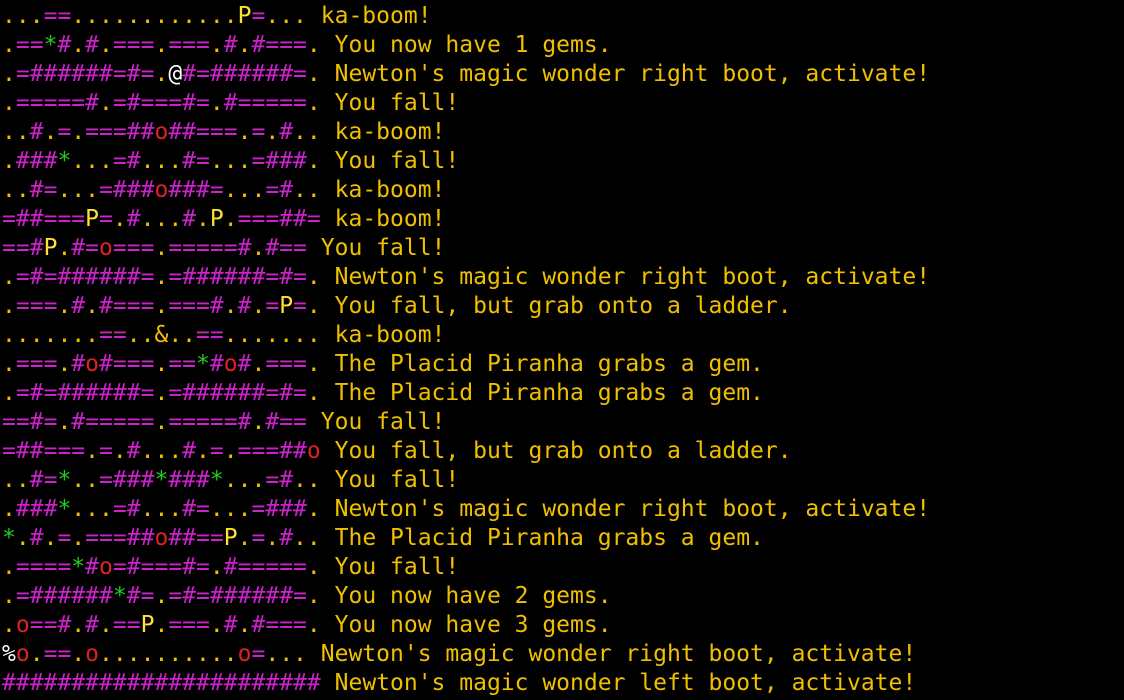 This screenshot has height=700, width=1124. Describe the element at coordinates (466, 16) in the screenshot. I see `terminal-line: ...==............P=... ka-boom!` at that location.